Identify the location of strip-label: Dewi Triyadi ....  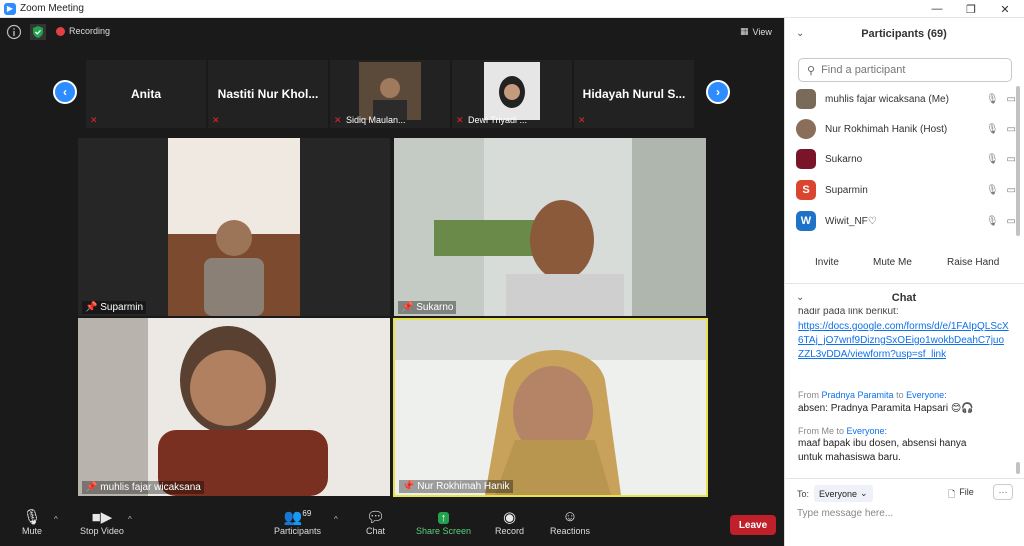
(498, 120).